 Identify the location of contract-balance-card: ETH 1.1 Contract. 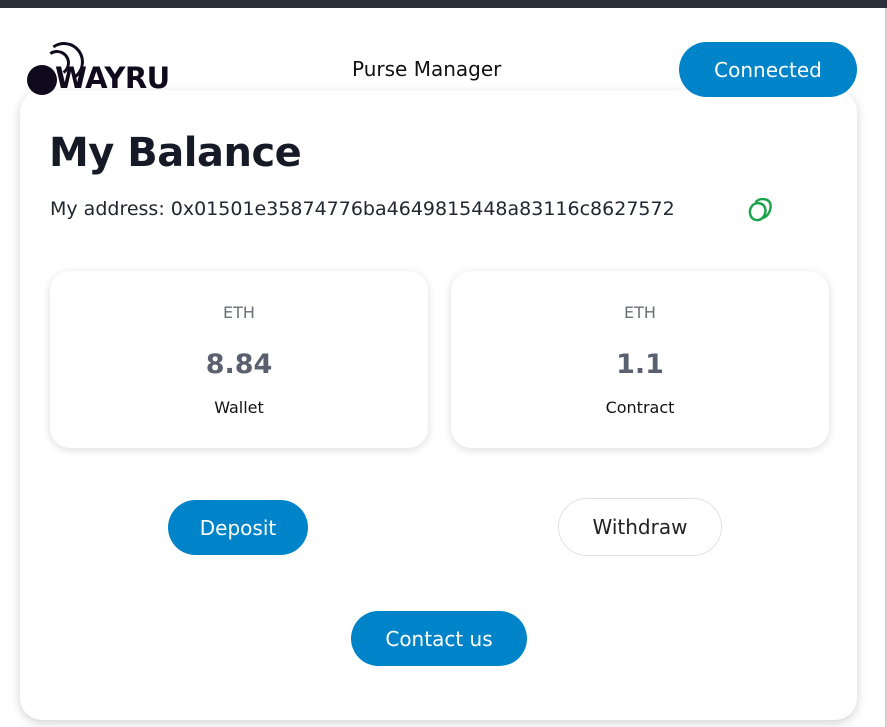
(640, 359).